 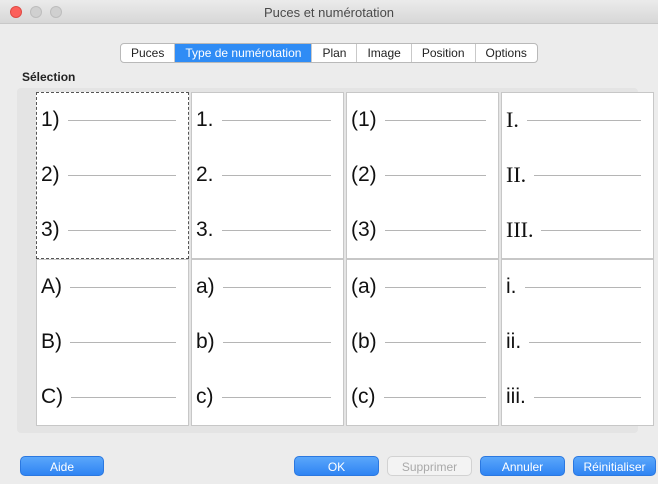 I want to click on numbering-option-paren-1: (1) (2) (3), so click(x=422, y=175).